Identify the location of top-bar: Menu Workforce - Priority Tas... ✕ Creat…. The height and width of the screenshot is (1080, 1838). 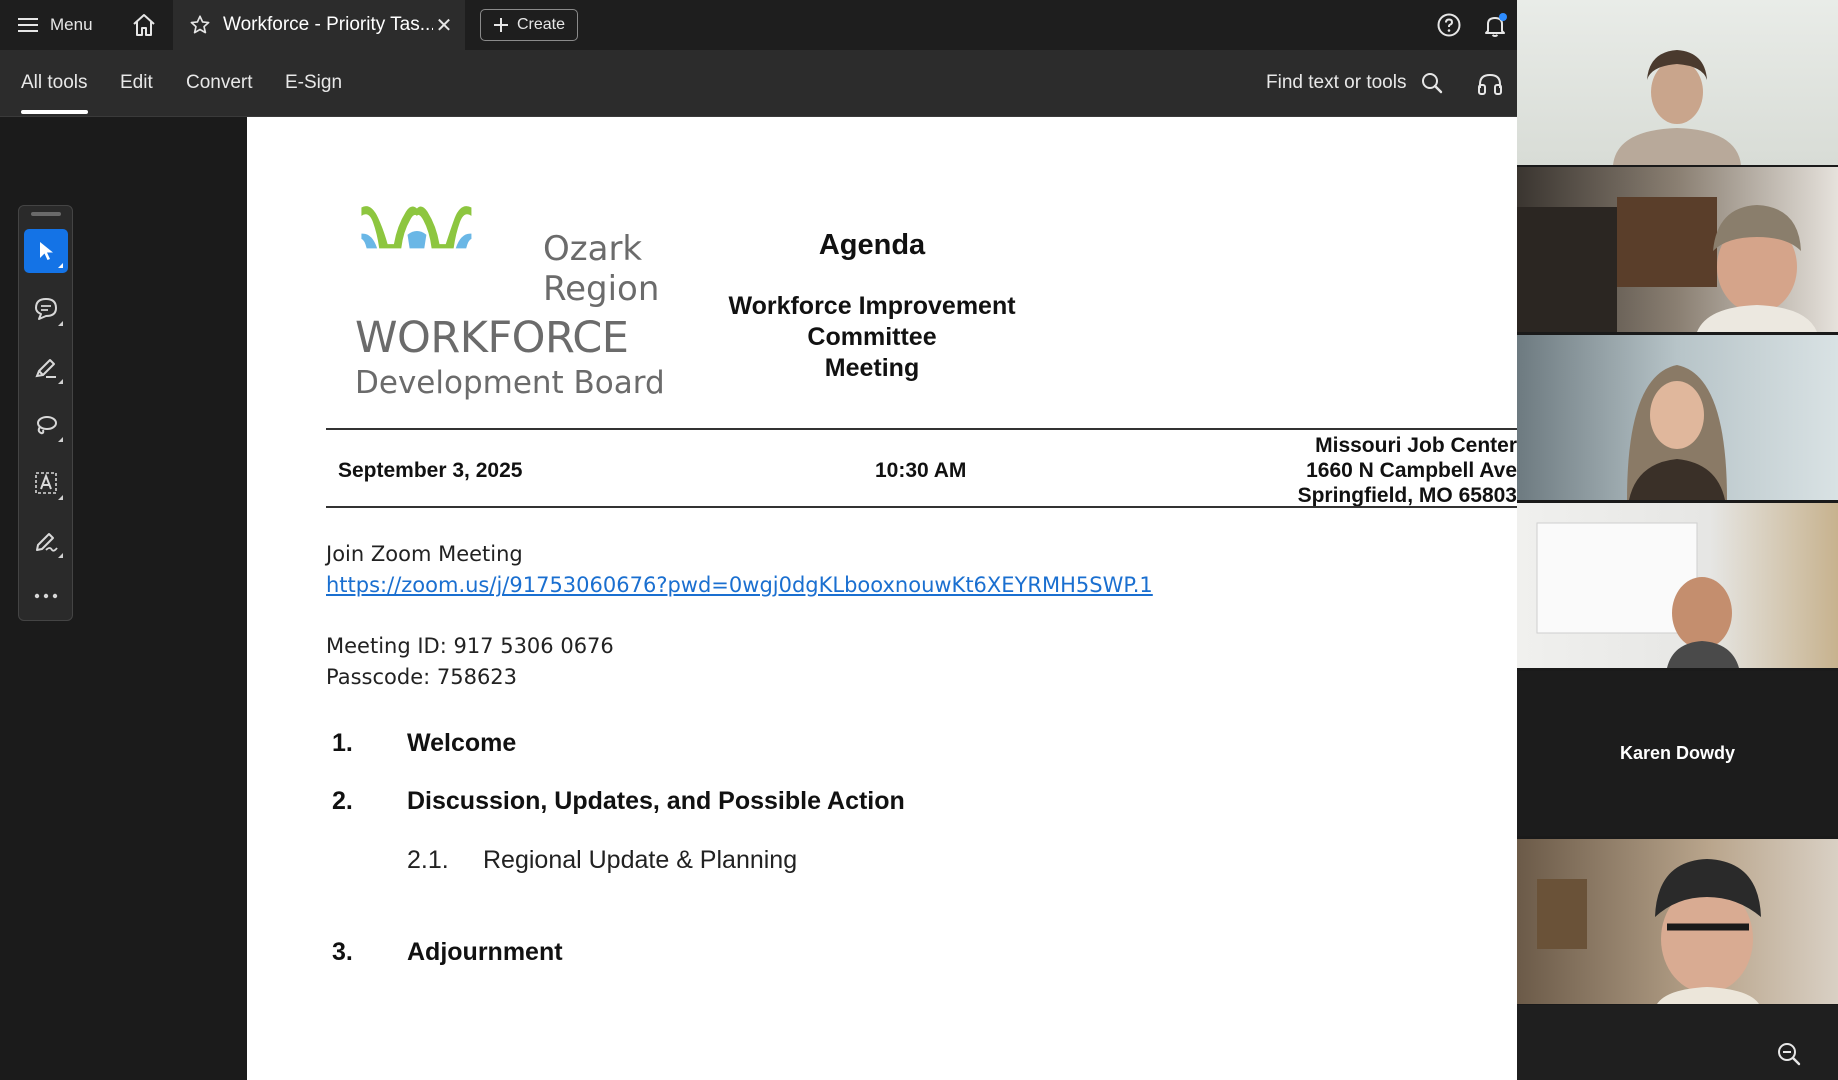
(758, 25).